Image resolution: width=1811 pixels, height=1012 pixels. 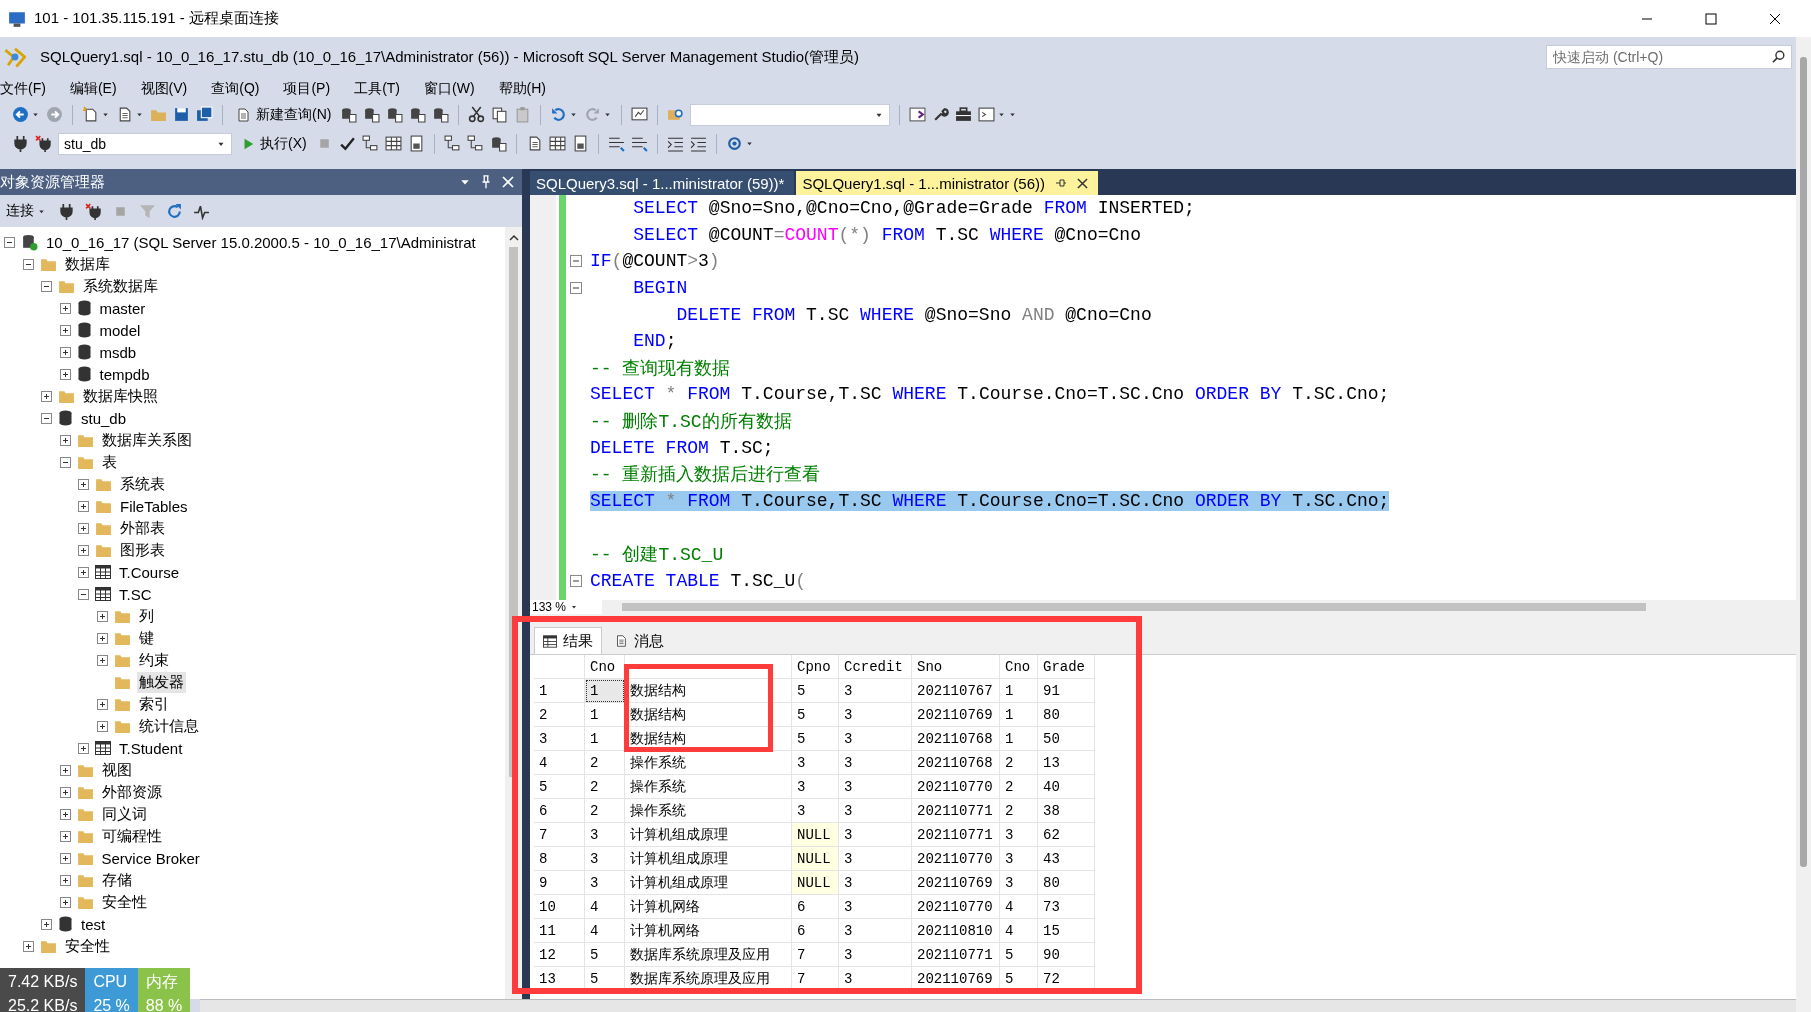 What do you see at coordinates (153, 704) in the screenshot?
I see `tree-item: 索引` at bounding box center [153, 704].